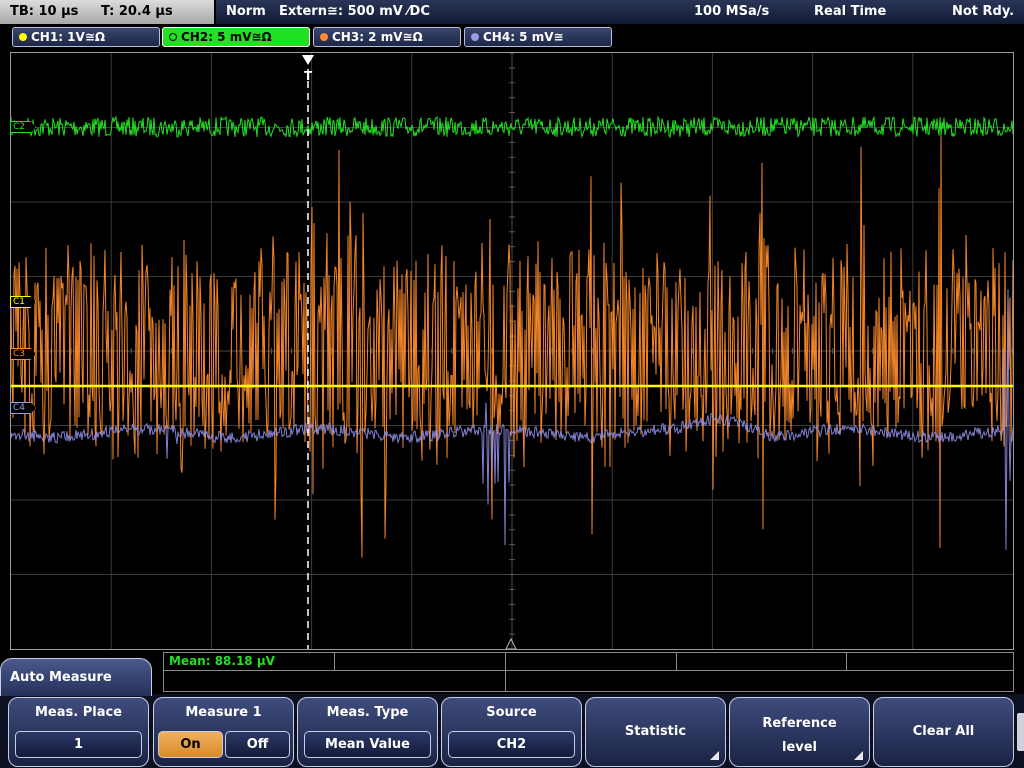  What do you see at coordinates (44, 11) in the screenshot?
I see `timebase-label: TB: 10 µs` at bounding box center [44, 11].